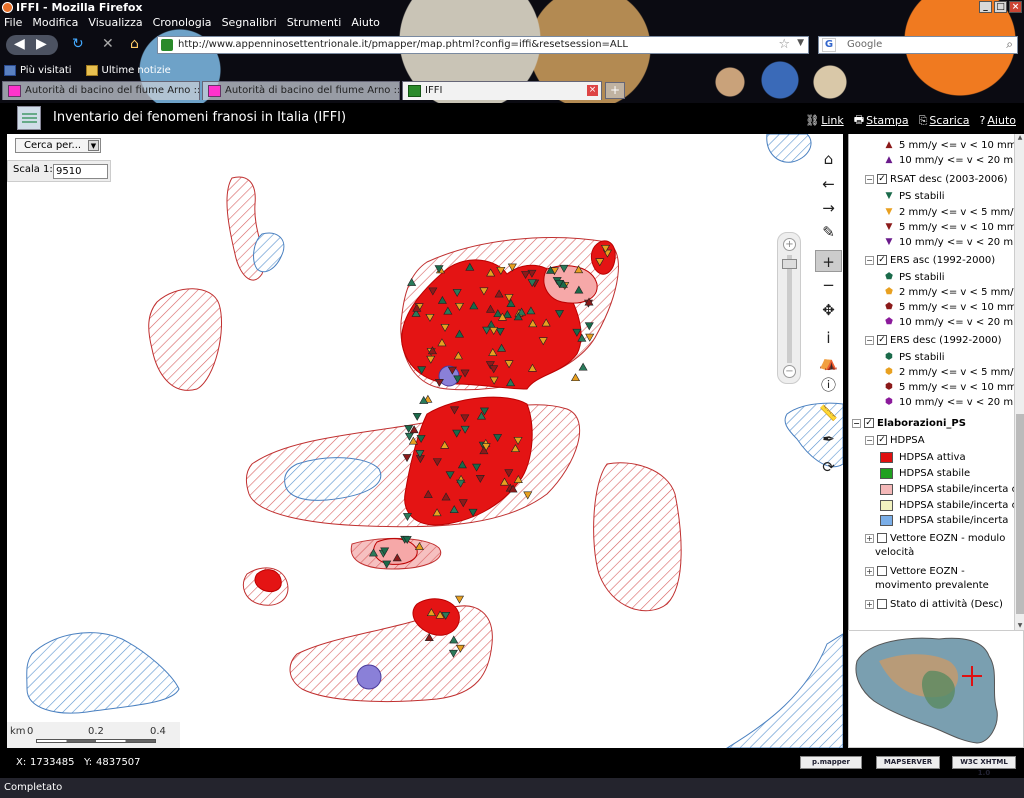 The width and height of the screenshot is (1024, 798). Describe the element at coordinates (828, 439) in the screenshot. I see `digitize-tool: ✒` at that location.